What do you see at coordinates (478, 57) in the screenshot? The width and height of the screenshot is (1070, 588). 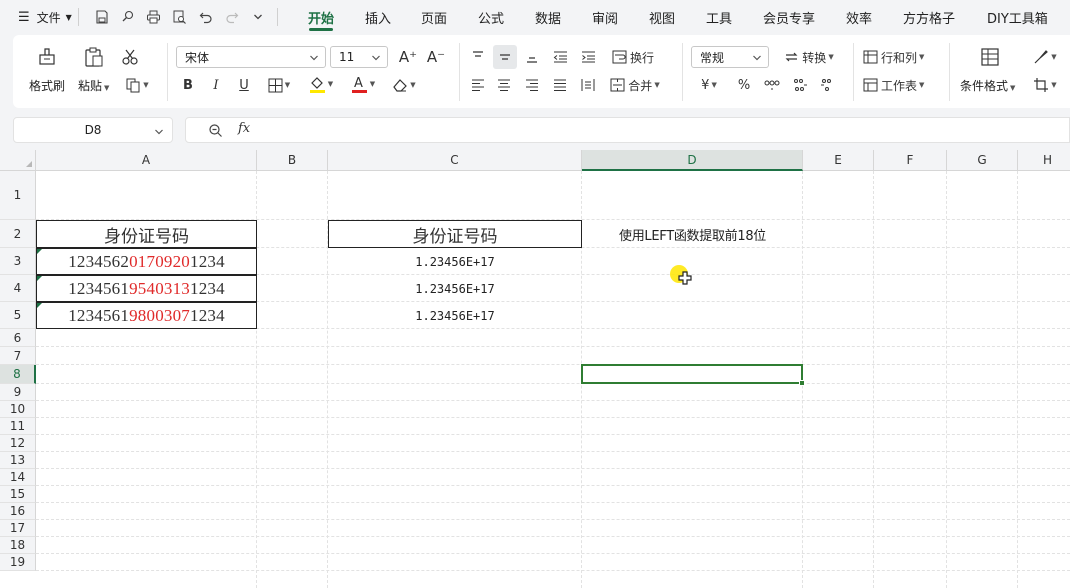 I see `align-top-button` at bounding box center [478, 57].